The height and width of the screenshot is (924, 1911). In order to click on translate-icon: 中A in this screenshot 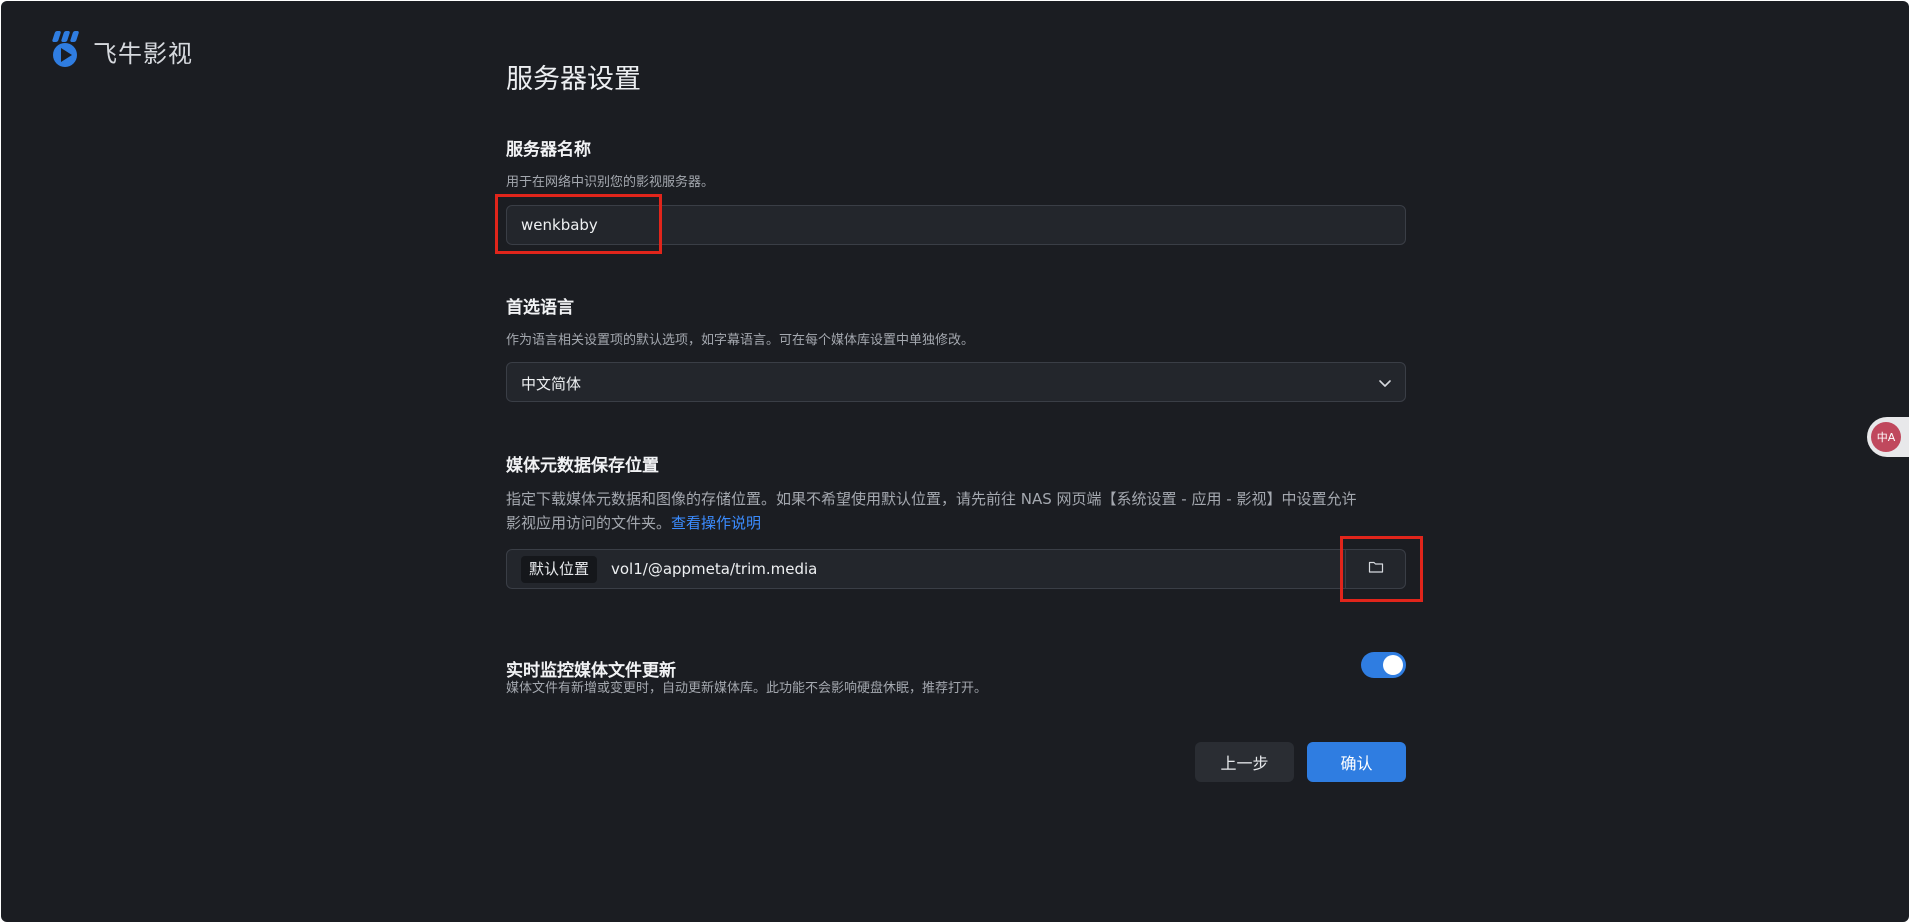, I will do `click(1886, 437)`.